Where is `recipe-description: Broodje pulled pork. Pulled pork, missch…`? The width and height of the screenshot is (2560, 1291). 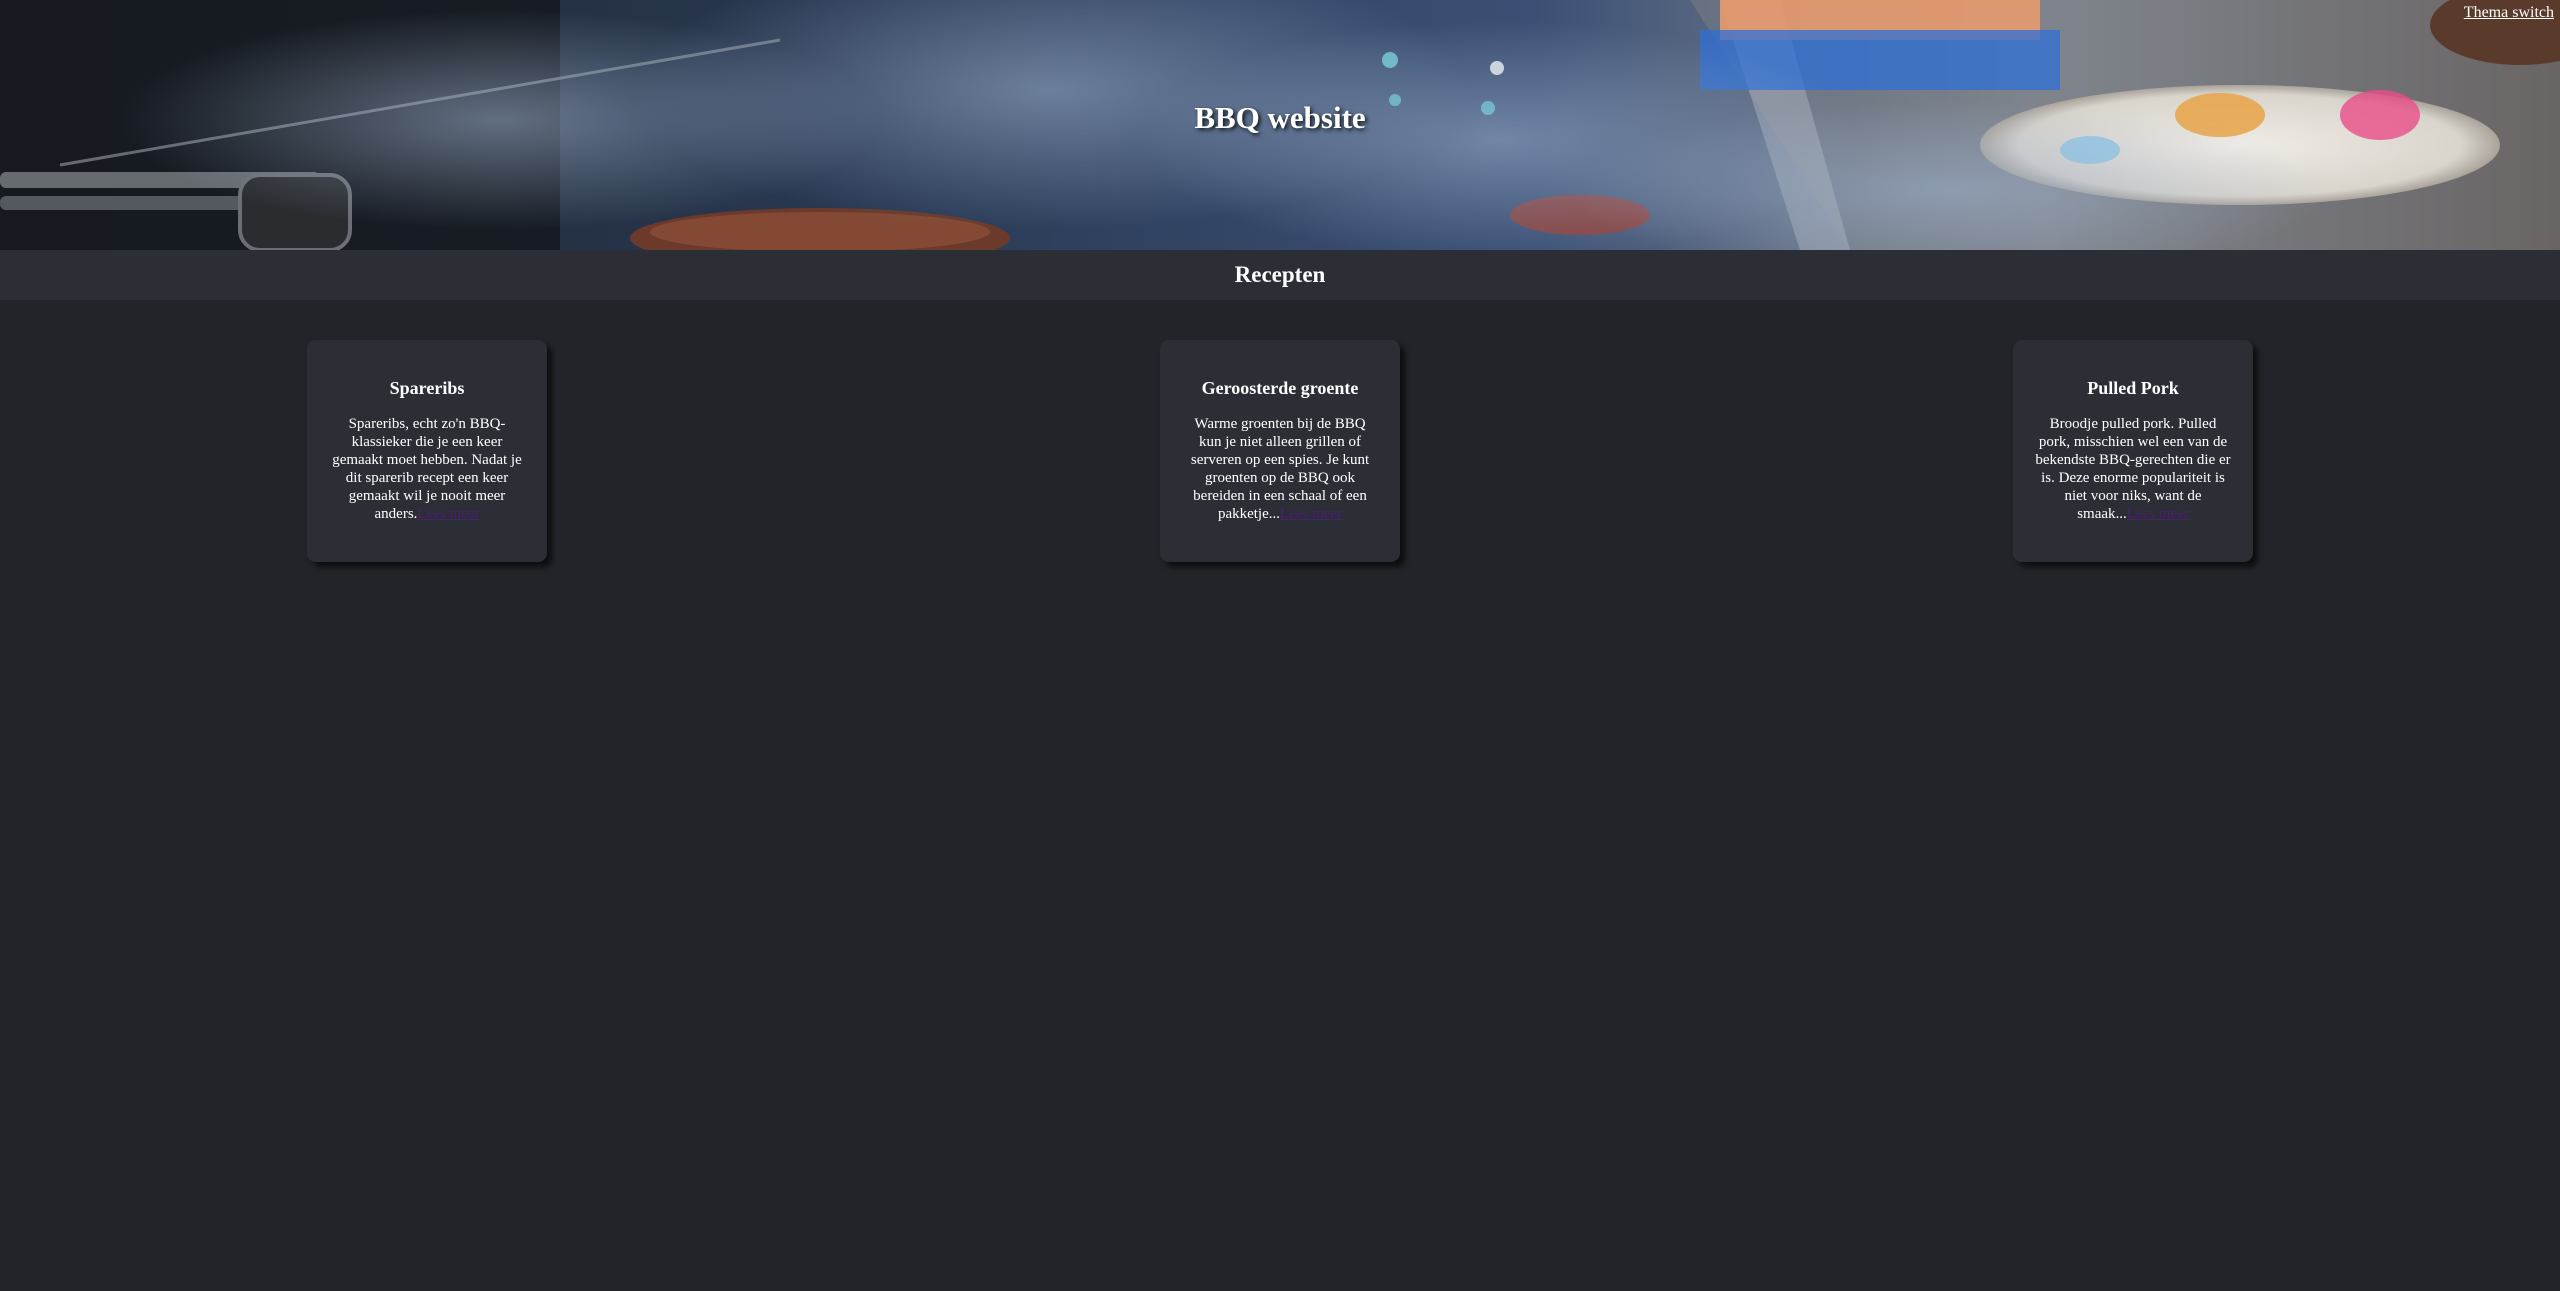
recipe-description: Broodje pulled pork. Pulled pork, missch… is located at coordinates (2133, 469).